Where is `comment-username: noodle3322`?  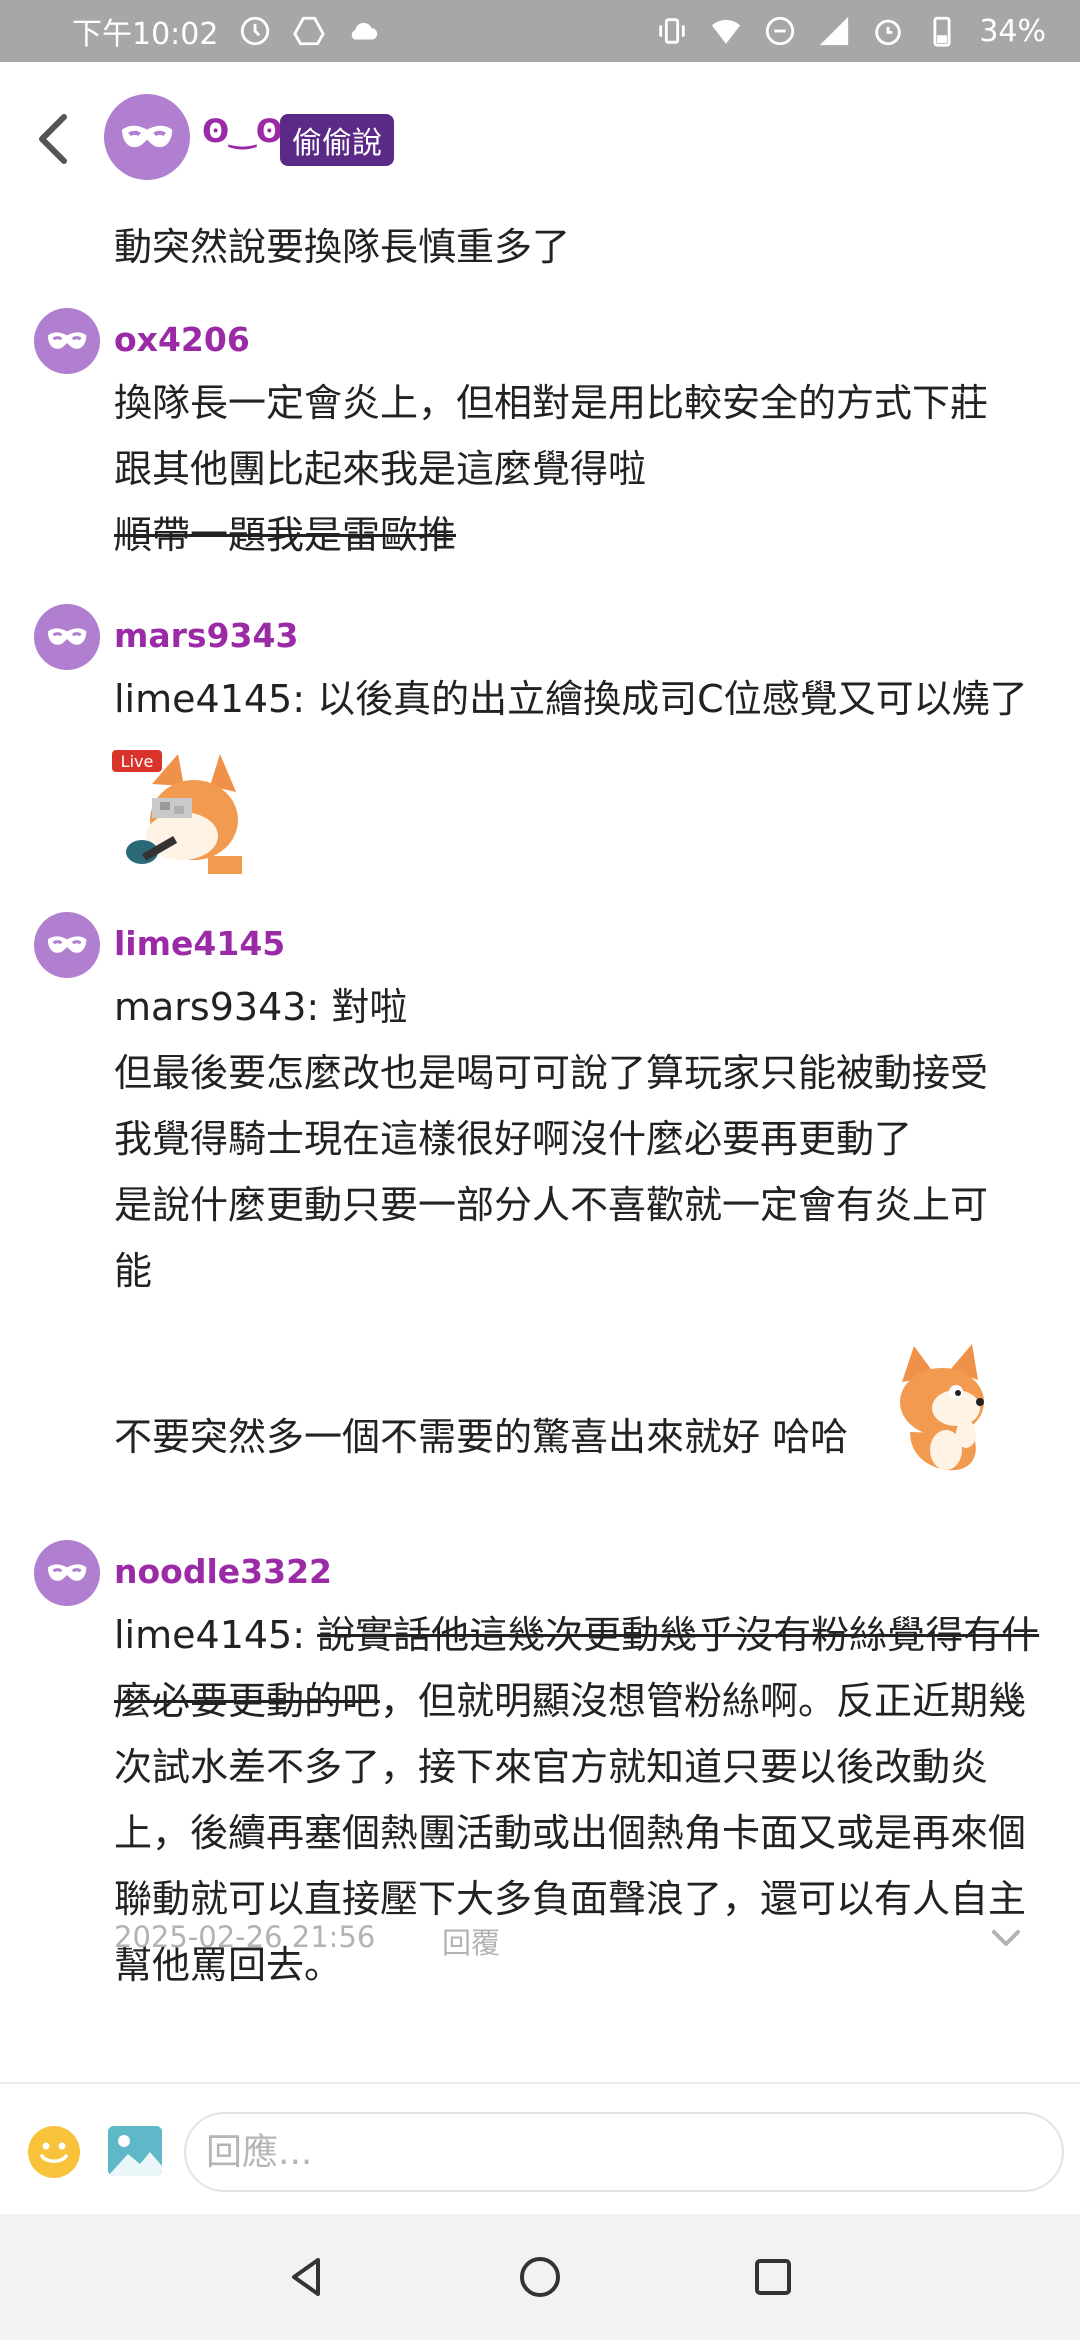 comment-username: noodle3322 is located at coordinates (223, 1571).